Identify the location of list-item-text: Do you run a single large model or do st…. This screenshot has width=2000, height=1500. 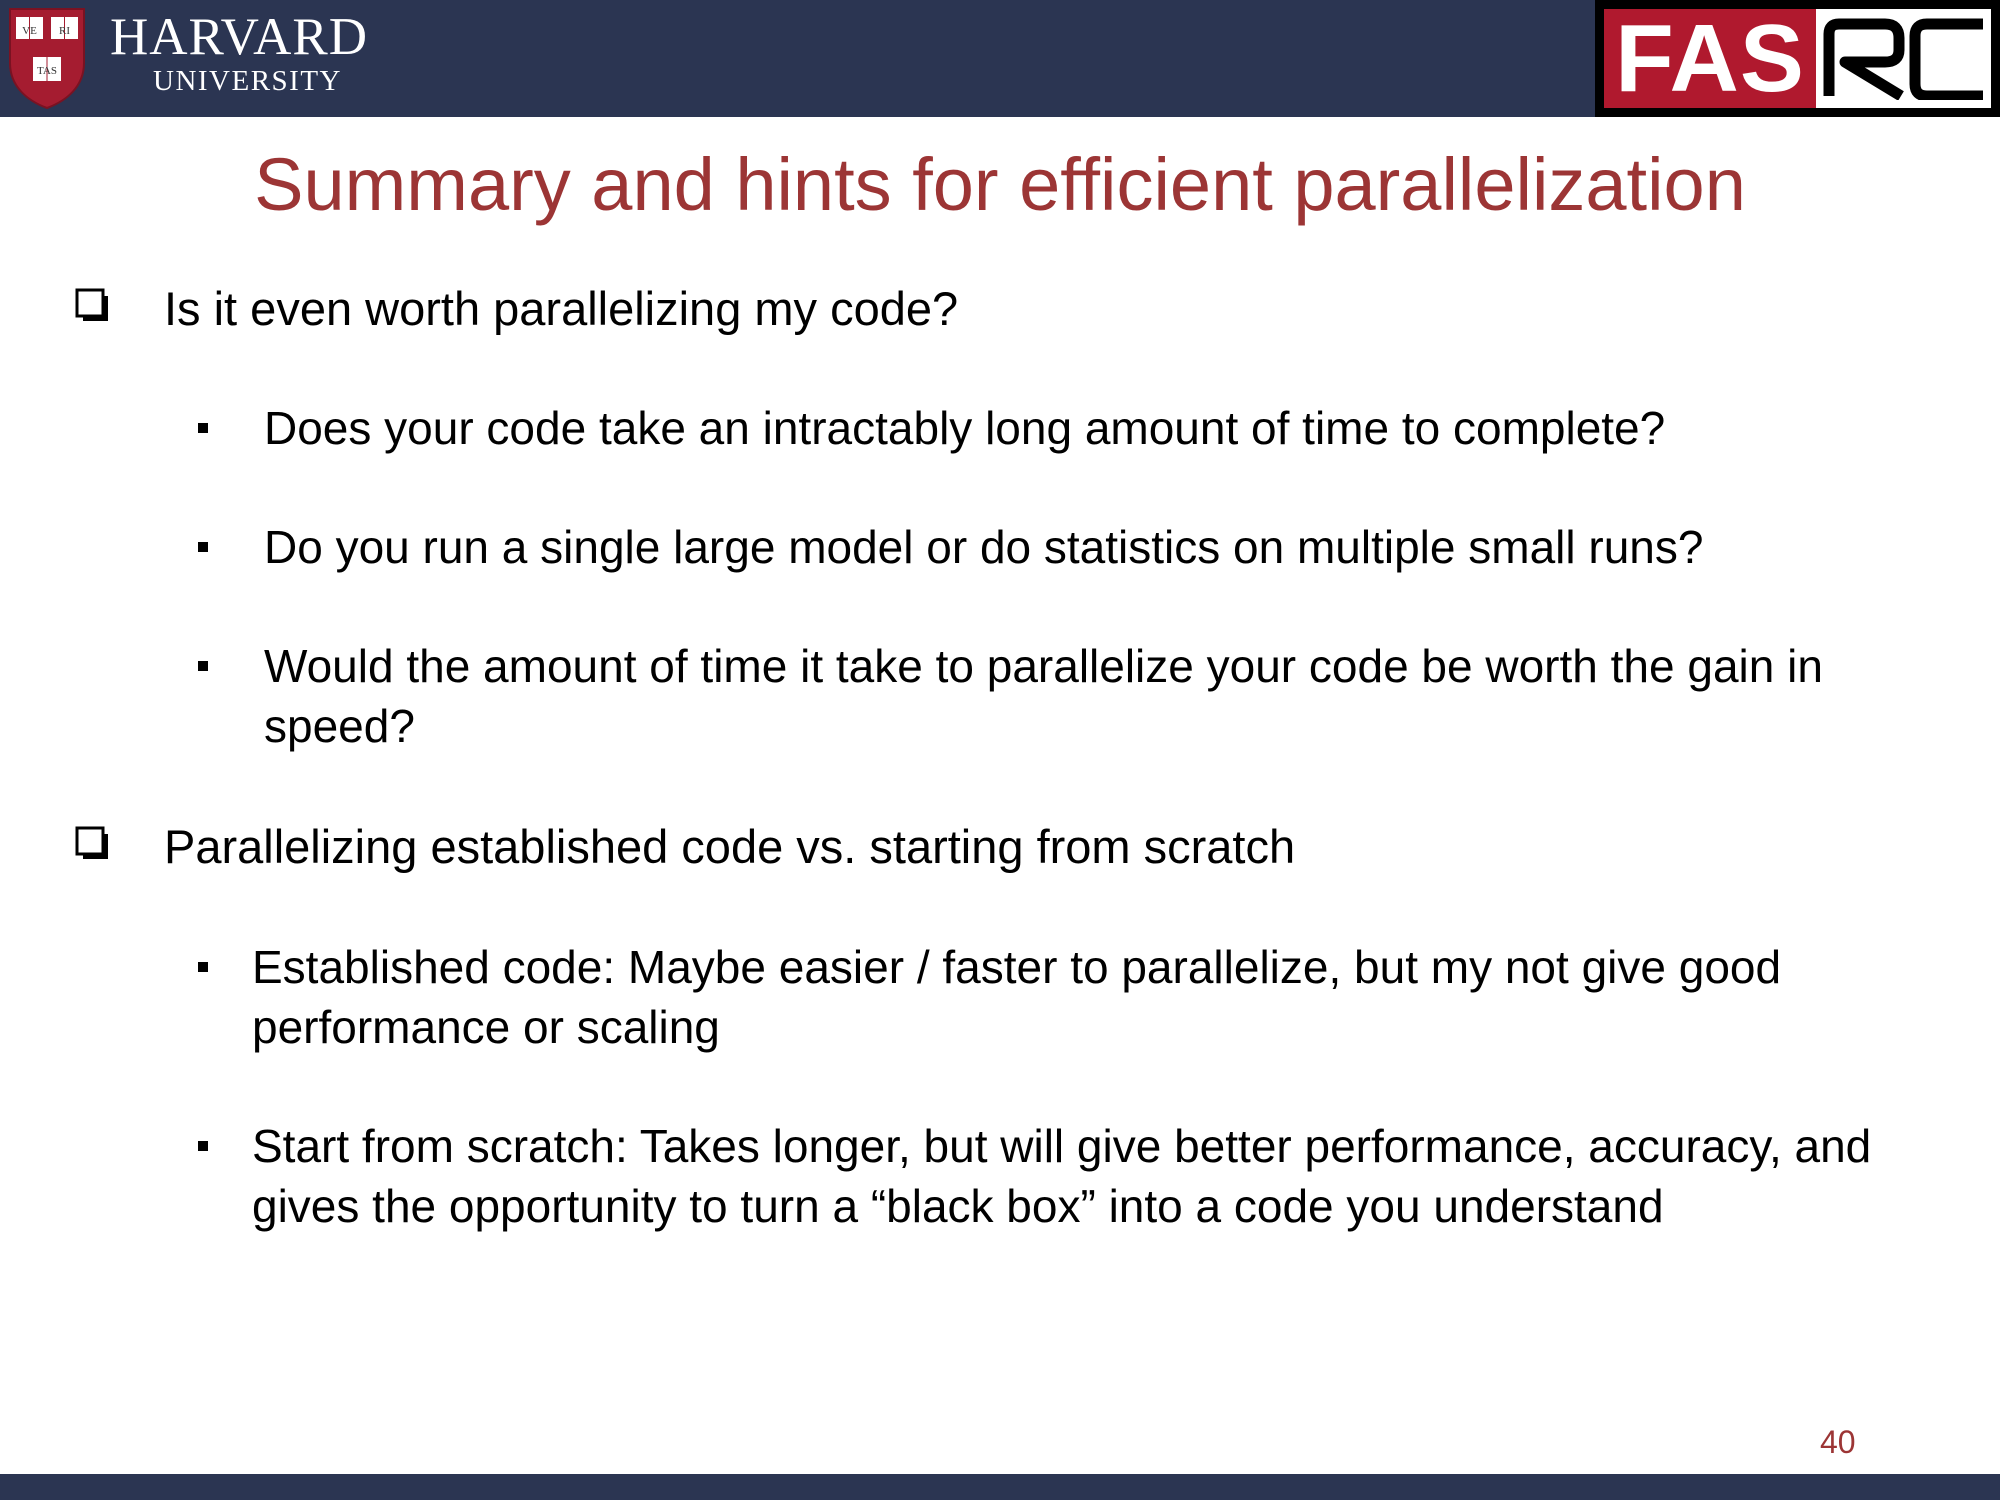
(984, 547).